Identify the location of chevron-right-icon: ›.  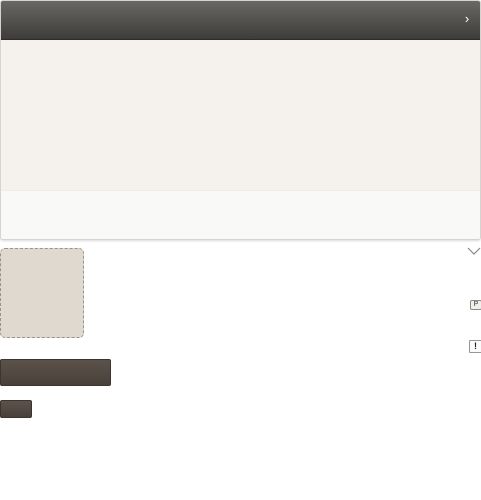
(467, 19).